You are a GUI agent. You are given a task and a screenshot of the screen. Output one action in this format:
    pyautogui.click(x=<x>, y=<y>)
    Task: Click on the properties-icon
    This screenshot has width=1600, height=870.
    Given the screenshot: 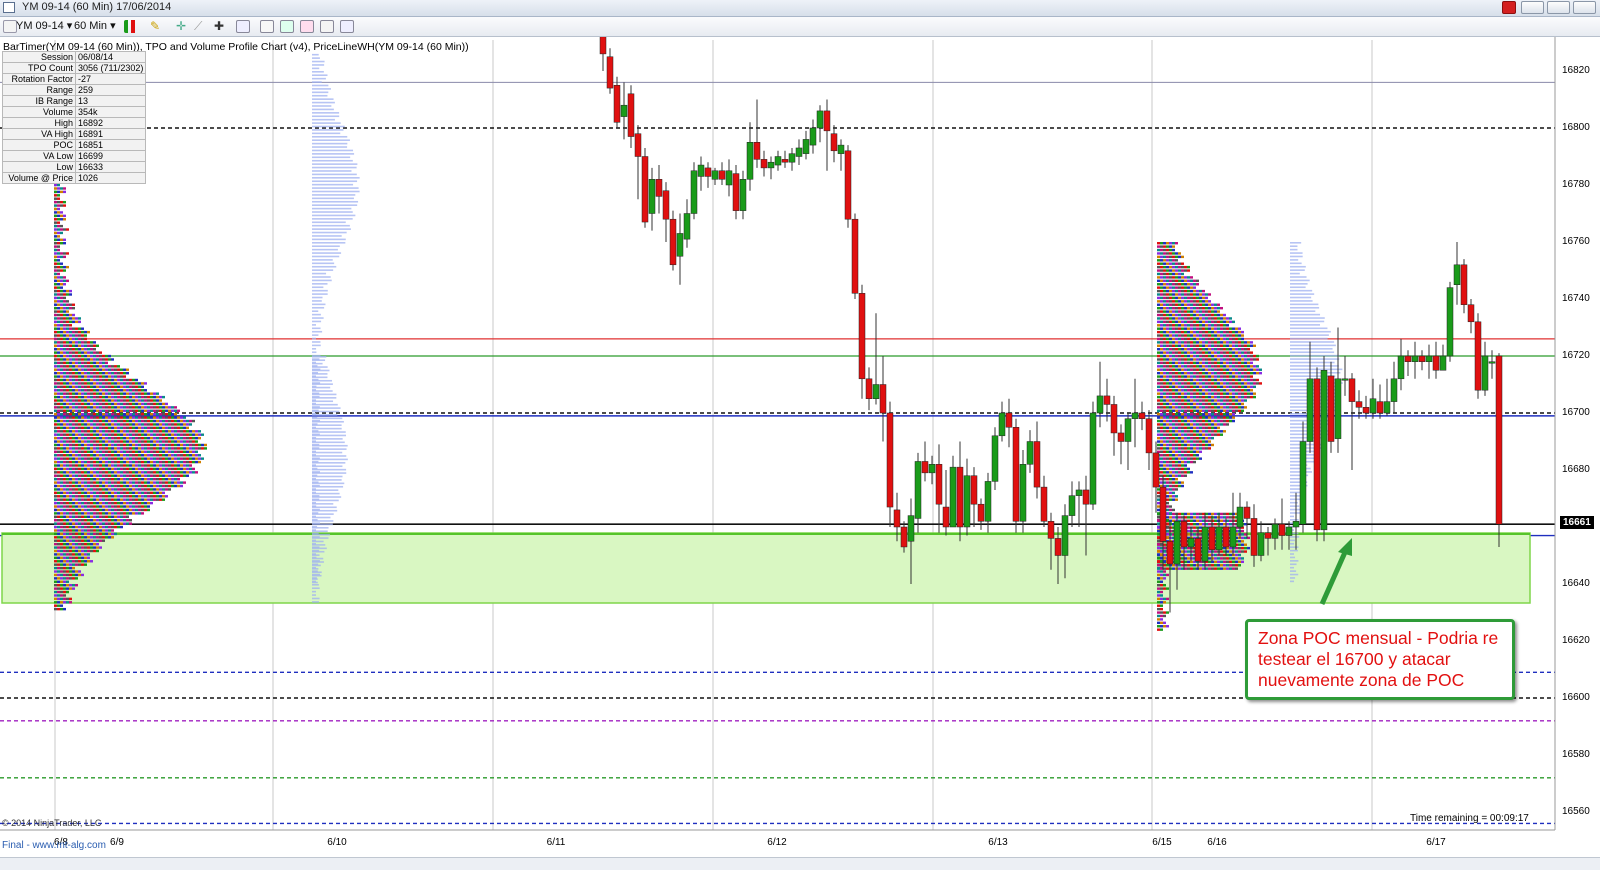 What is the action you would take?
    pyautogui.click(x=267, y=26)
    